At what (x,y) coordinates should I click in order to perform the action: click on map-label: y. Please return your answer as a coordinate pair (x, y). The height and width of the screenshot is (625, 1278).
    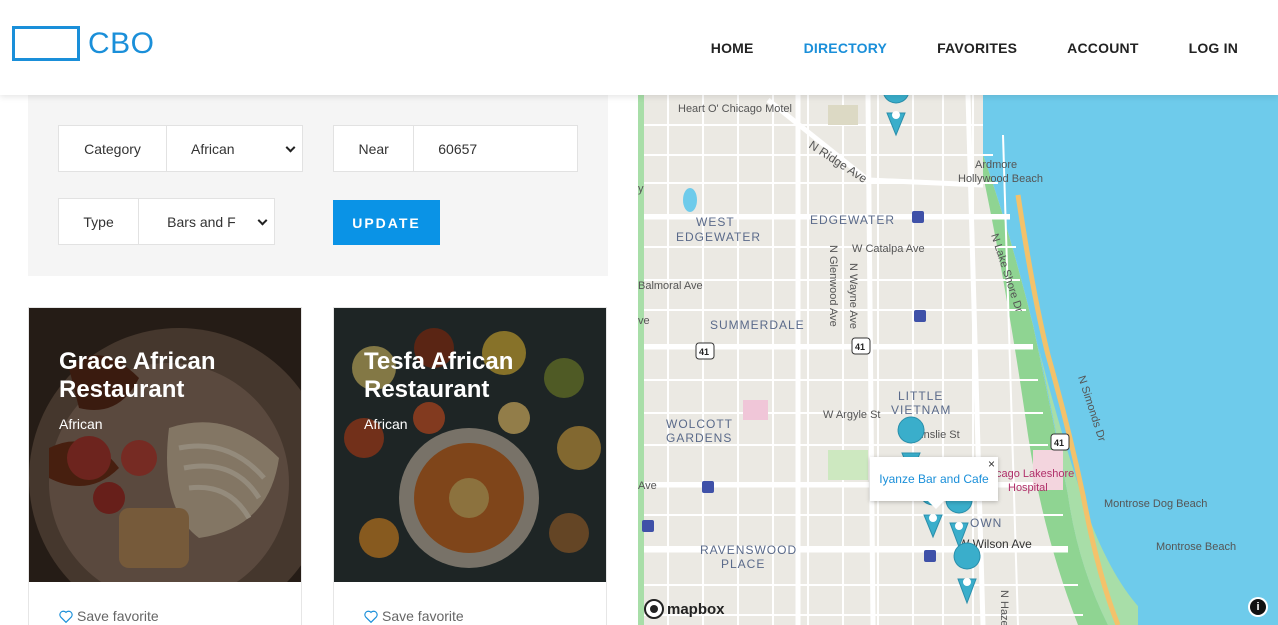
    Looking at the image, I should click on (641, 189).